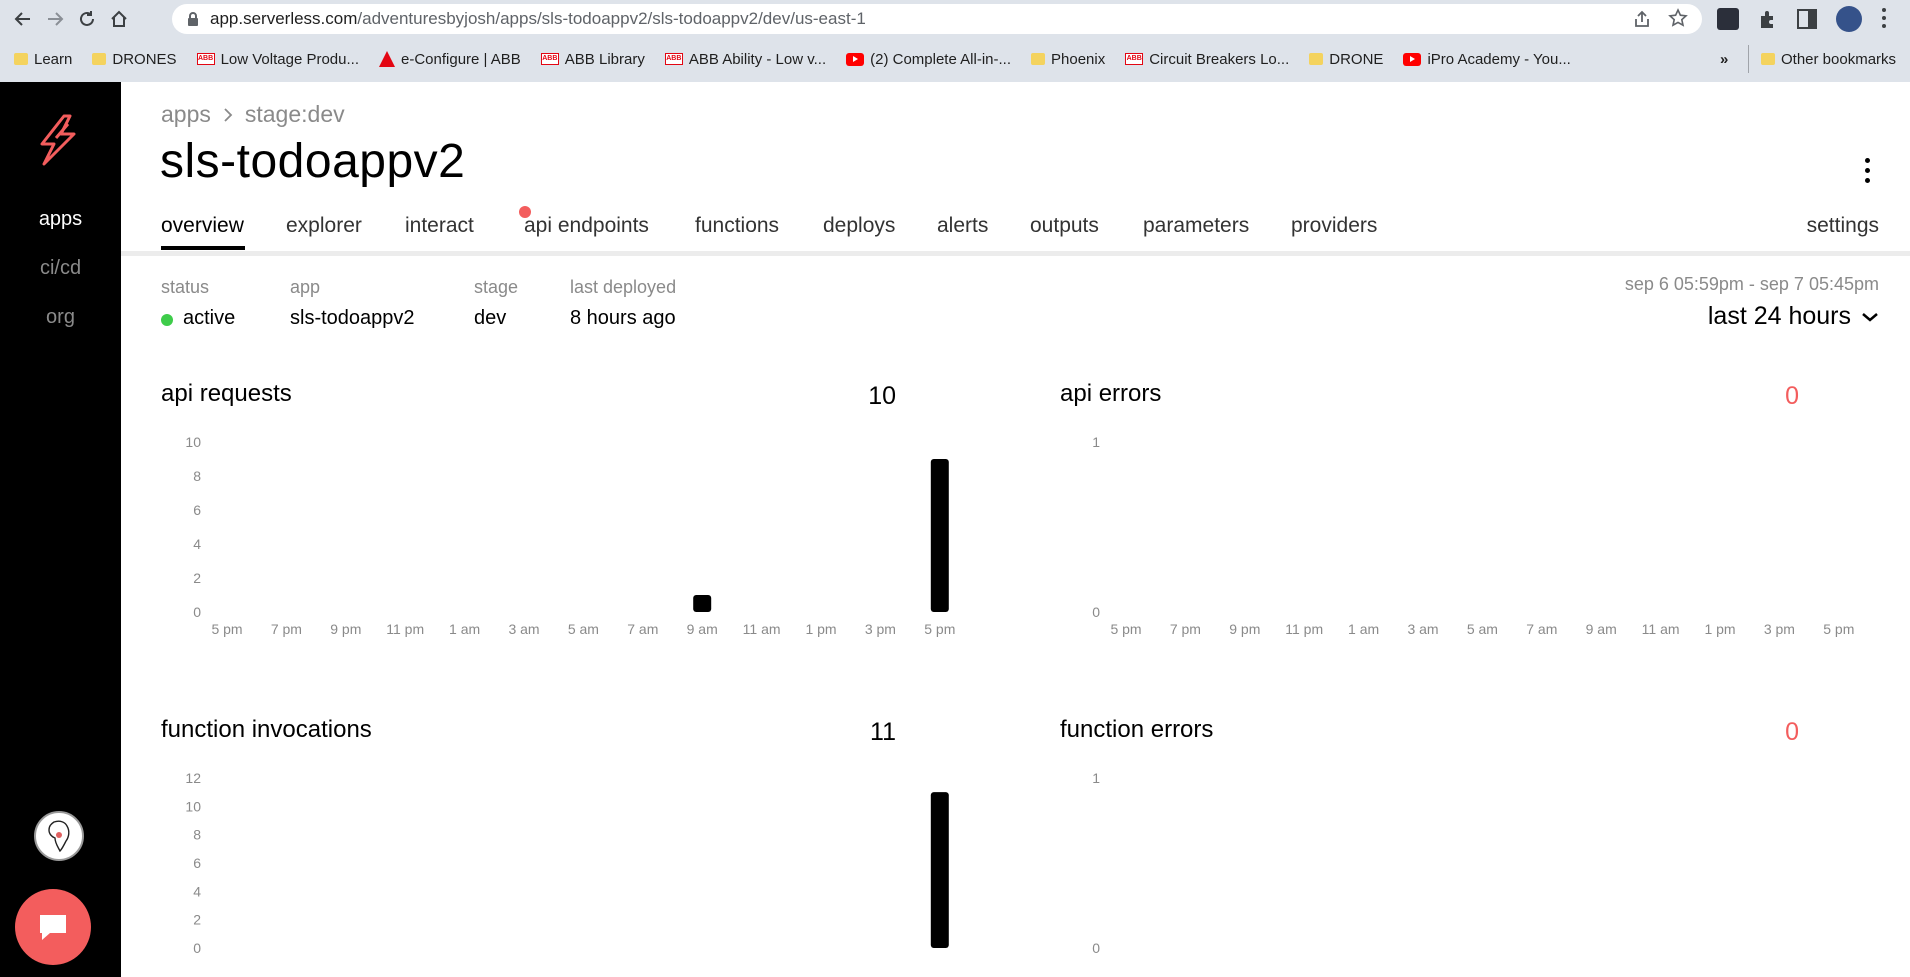 The width and height of the screenshot is (1910, 977). What do you see at coordinates (193, 19) in the screenshot?
I see `lock-icon` at bounding box center [193, 19].